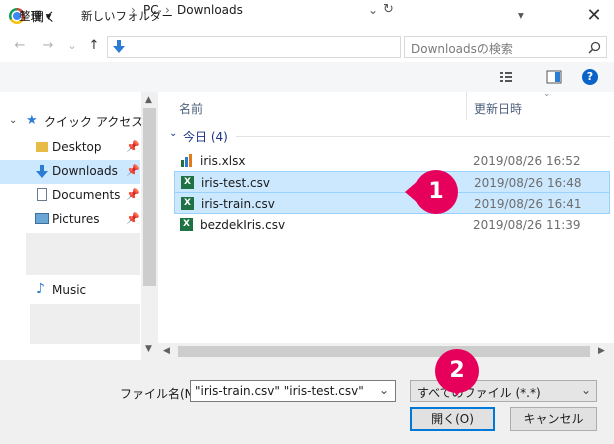  What do you see at coordinates (254, 47) in the screenshot?
I see `address-bar` at bounding box center [254, 47].